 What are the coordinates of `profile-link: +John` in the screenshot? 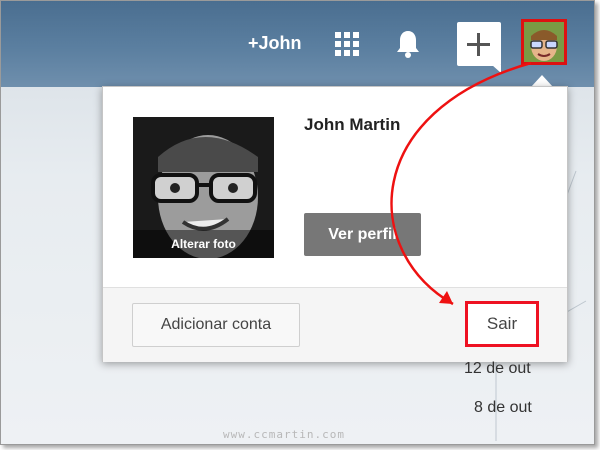 It's located at (275, 43).